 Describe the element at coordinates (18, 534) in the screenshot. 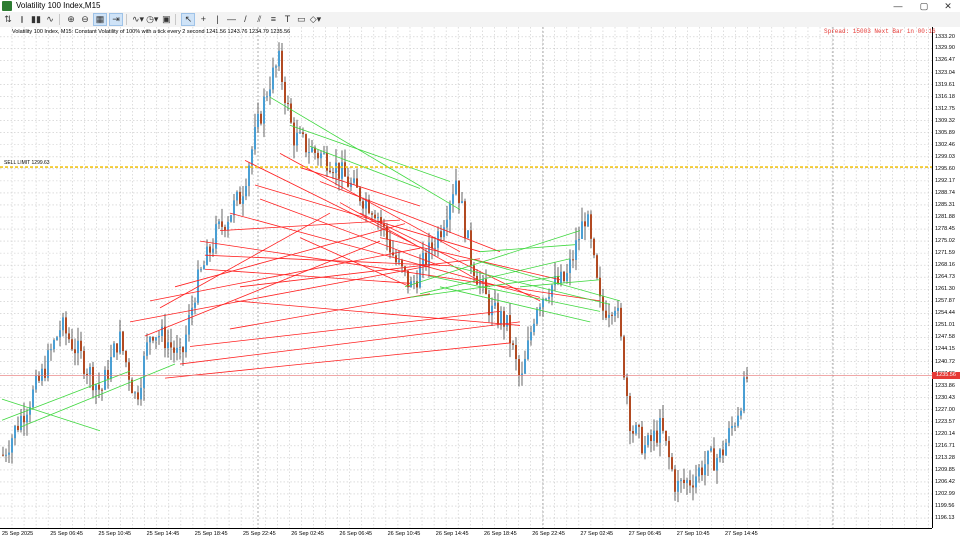

I see `time-tick-label: 25 Sep 2025` at that location.